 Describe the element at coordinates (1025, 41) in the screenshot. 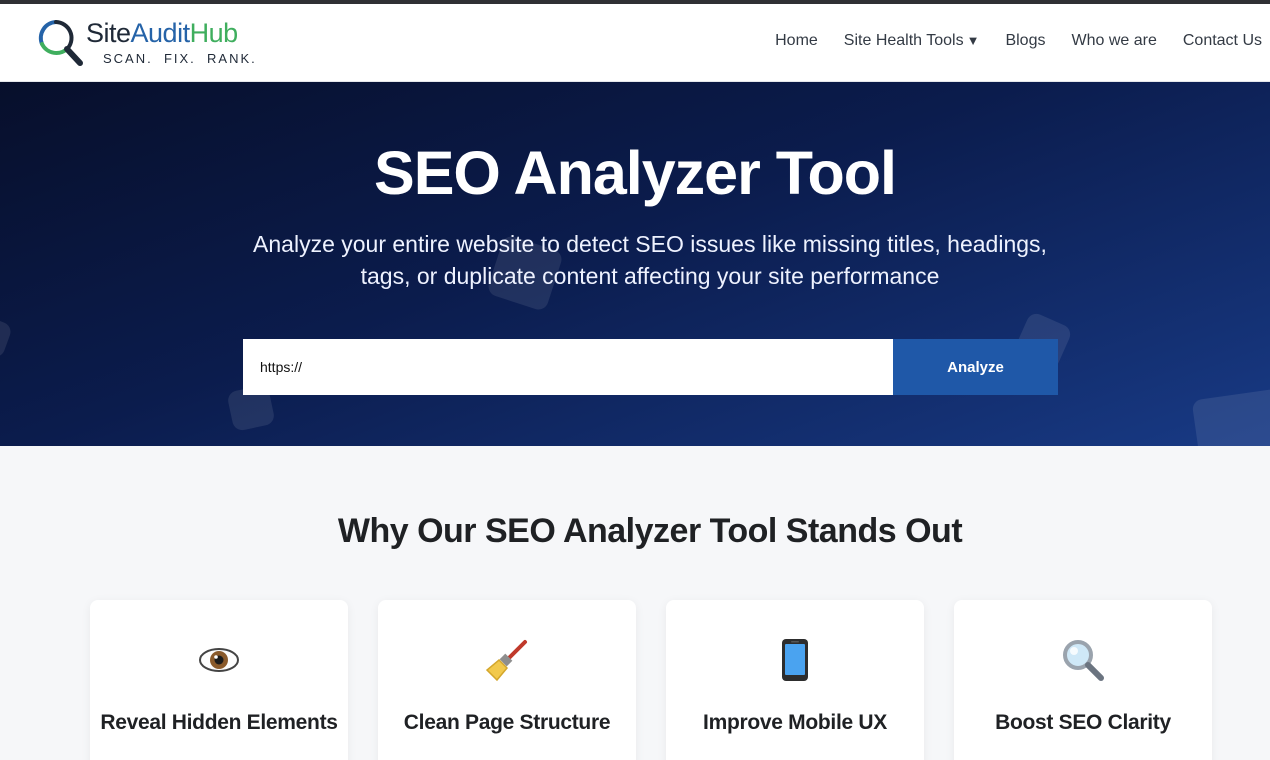

I see `nav-blogs: Blogs` at that location.